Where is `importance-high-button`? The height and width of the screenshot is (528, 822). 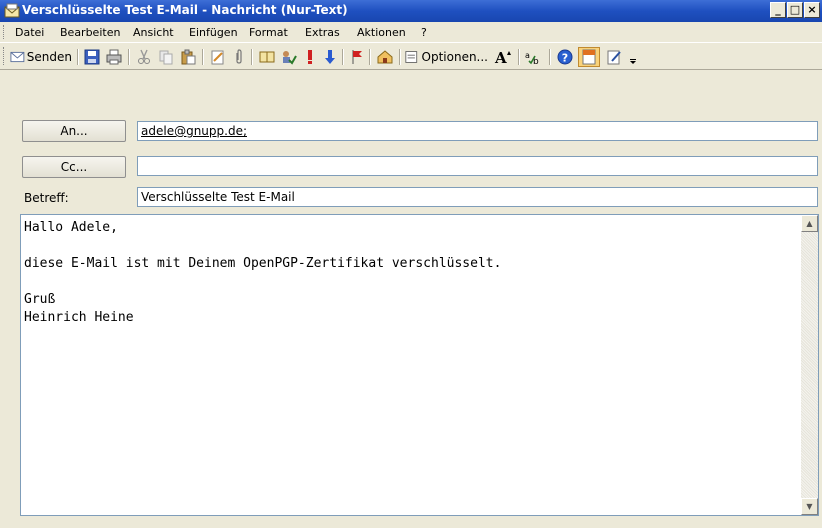
importance-high-button is located at coordinates (310, 57).